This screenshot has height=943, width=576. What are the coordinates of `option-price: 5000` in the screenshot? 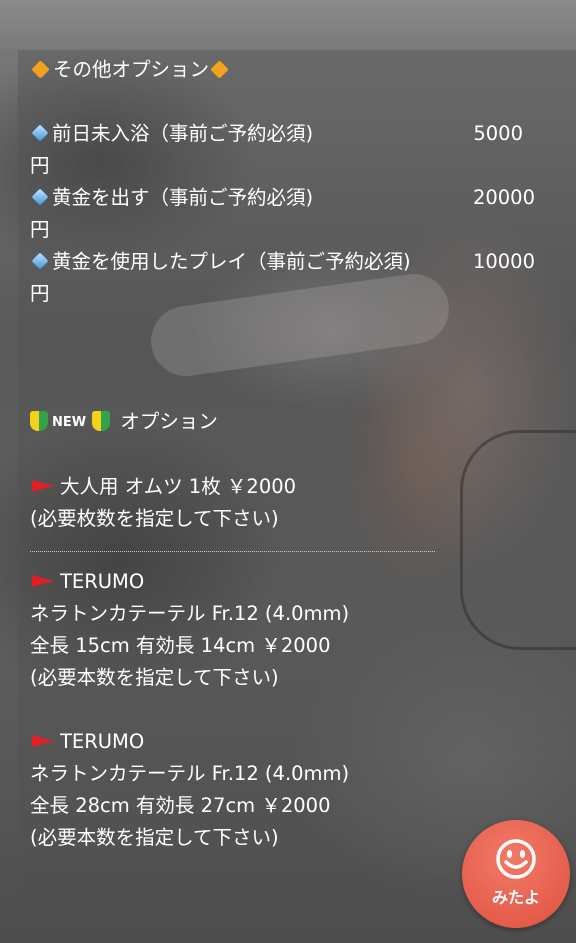 It's located at (498, 133).